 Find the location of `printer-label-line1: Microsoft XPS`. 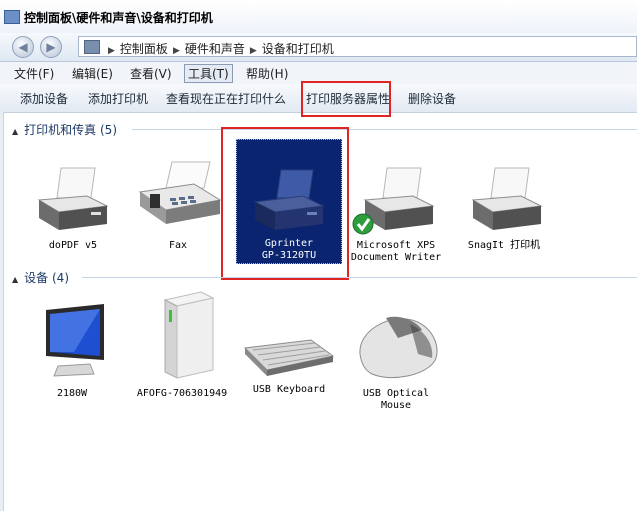

printer-label-line1: Microsoft XPS is located at coordinates (396, 245).